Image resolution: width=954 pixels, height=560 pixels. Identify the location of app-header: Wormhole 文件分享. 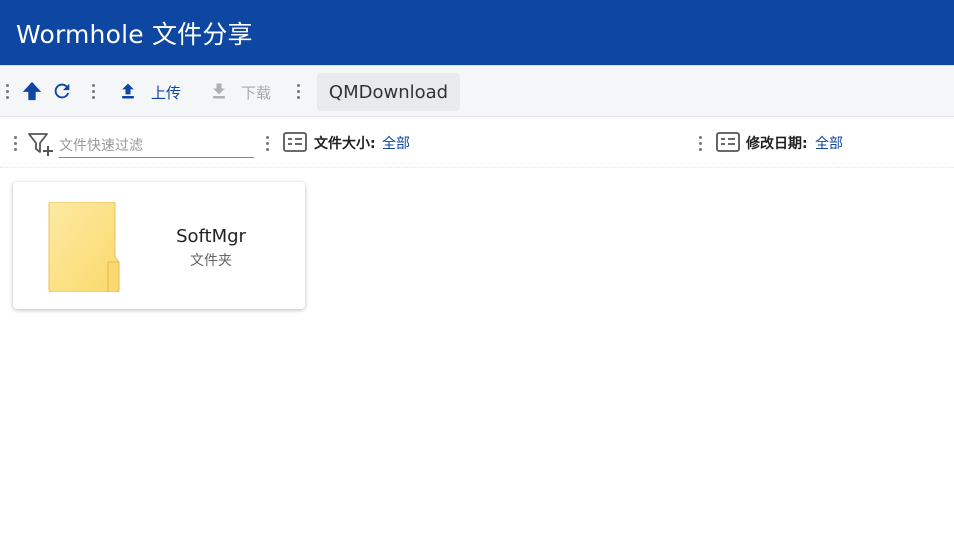
(477, 32).